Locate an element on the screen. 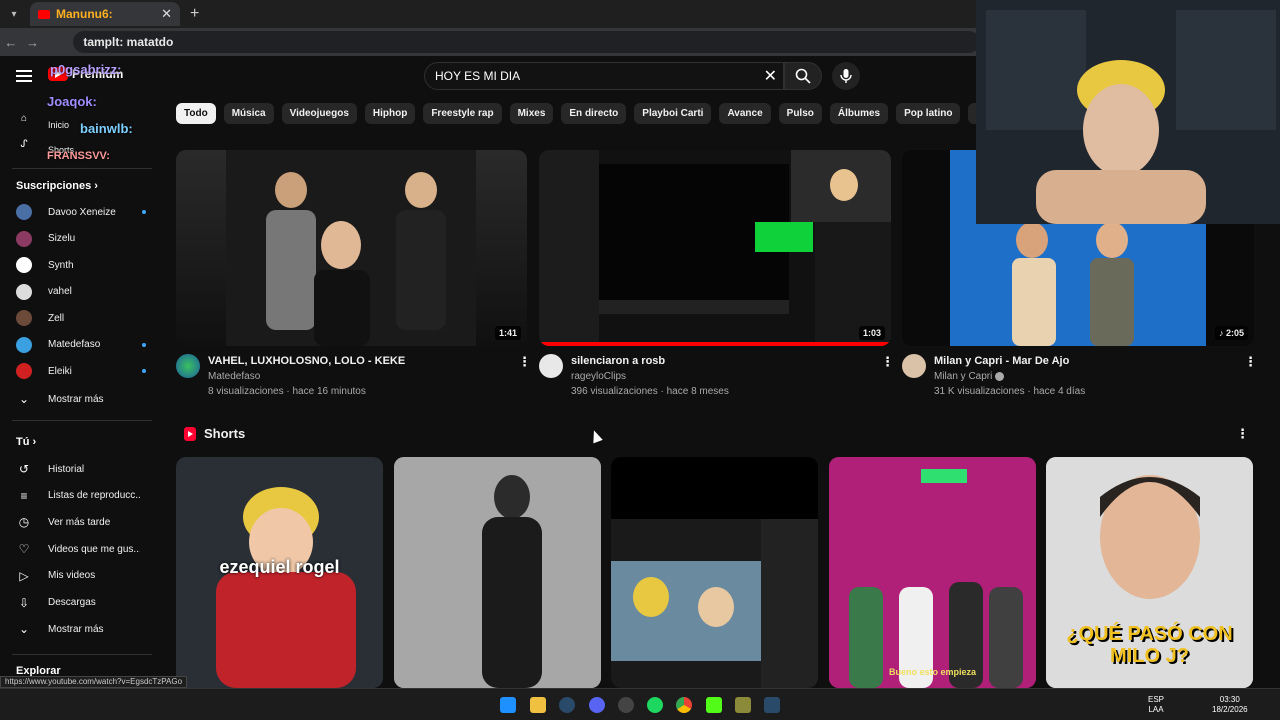 Image resolution: width=1280 pixels, height=720 pixels. microphone-icon is located at coordinates (846, 76).